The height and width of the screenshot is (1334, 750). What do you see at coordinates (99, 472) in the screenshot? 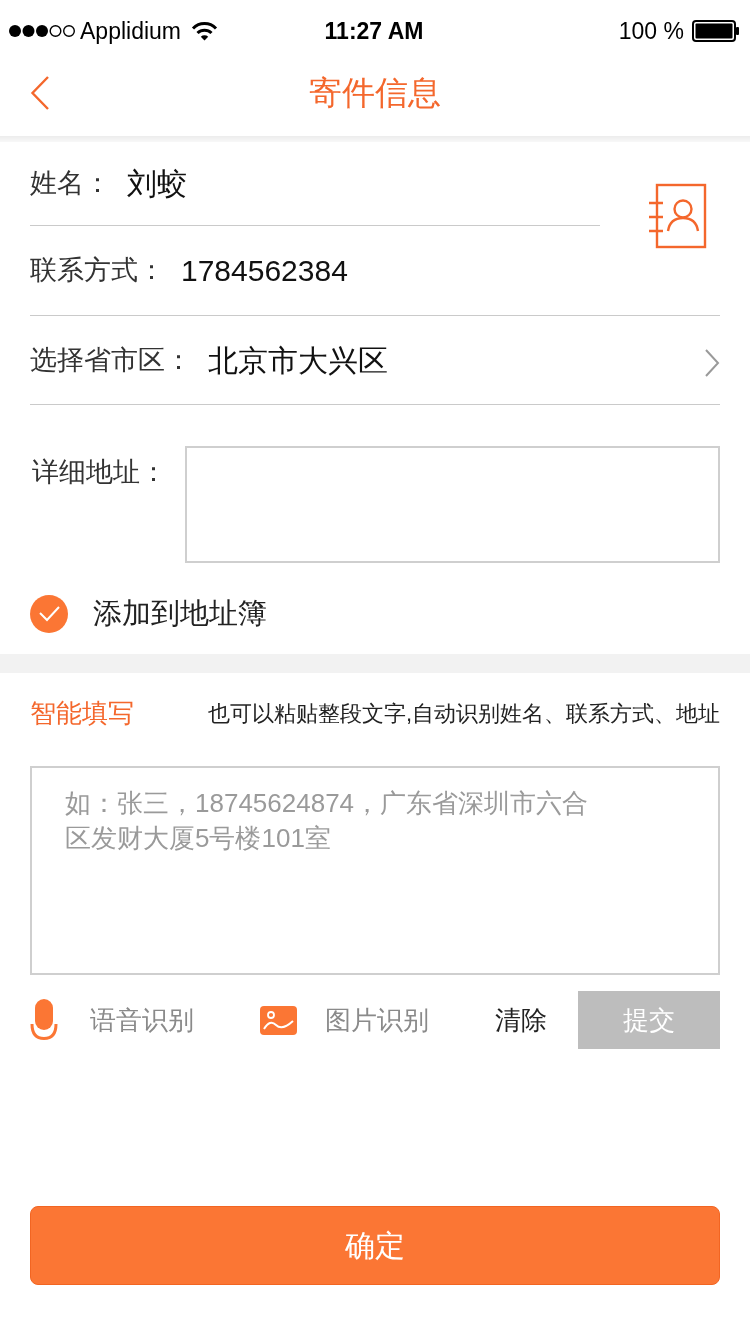
I see `address-label: 详细地址：` at bounding box center [99, 472].